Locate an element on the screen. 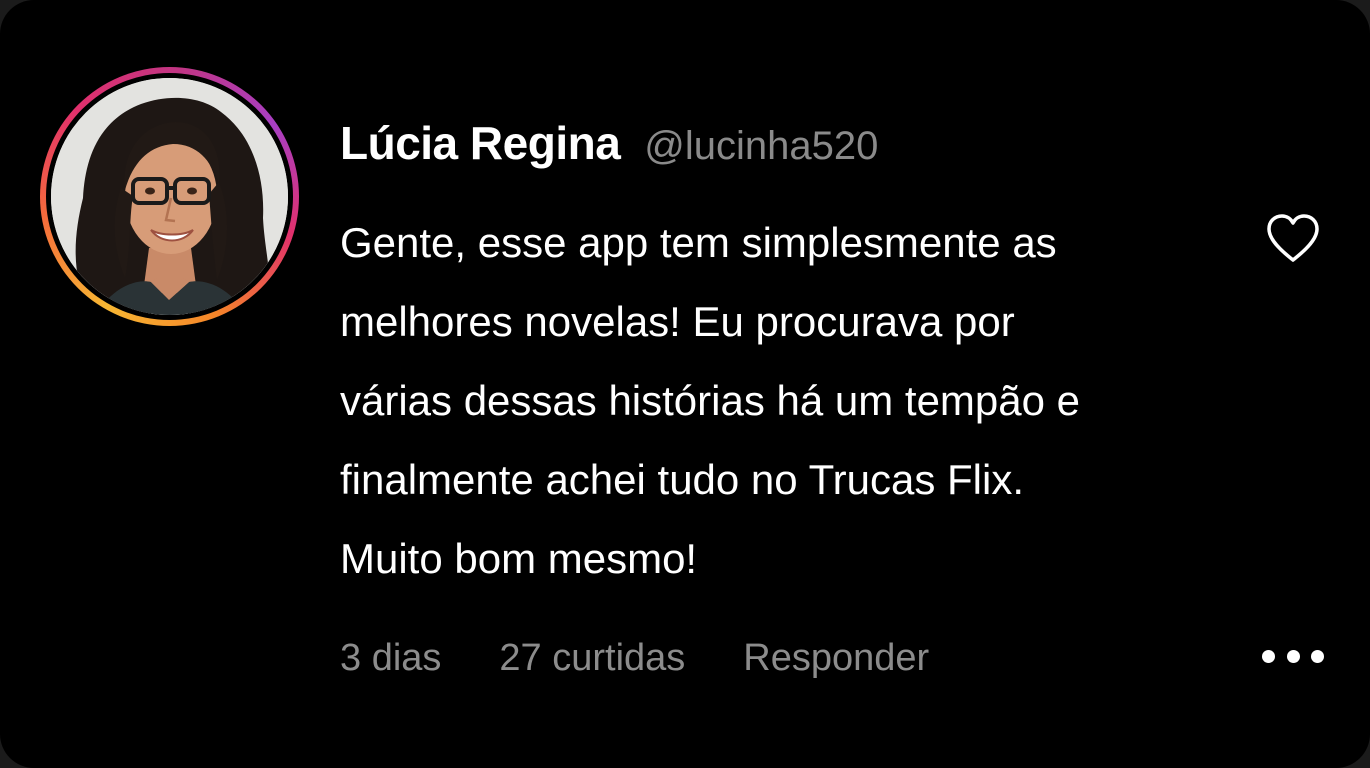 Image resolution: width=1370 pixels, height=768 pixels. author-handle: @lucinha520 is located at coordinates (761, 146).